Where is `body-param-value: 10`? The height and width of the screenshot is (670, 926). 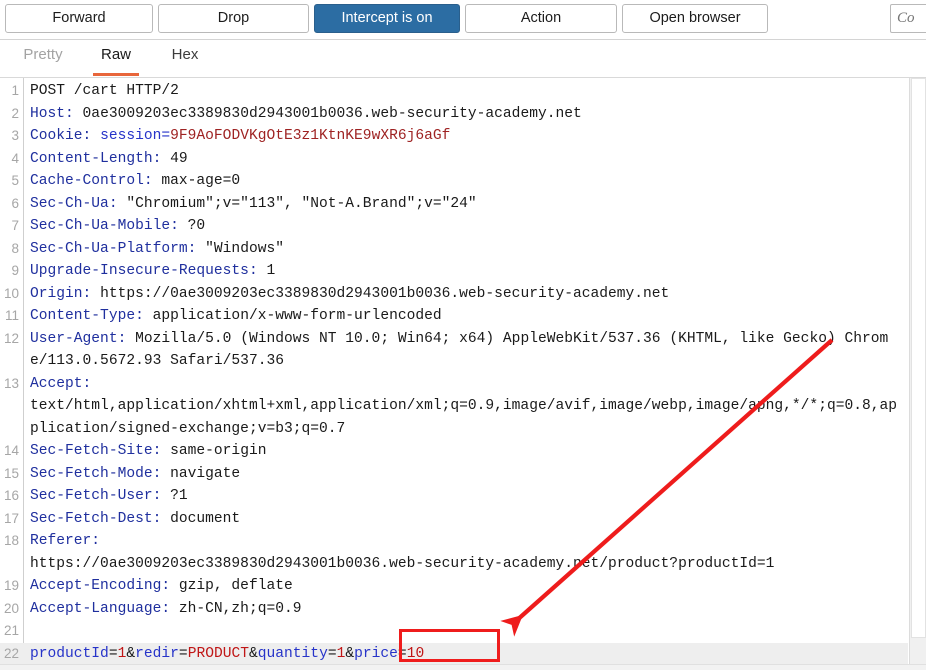
body-param-value: 10 is located at coordinates (415, 653).